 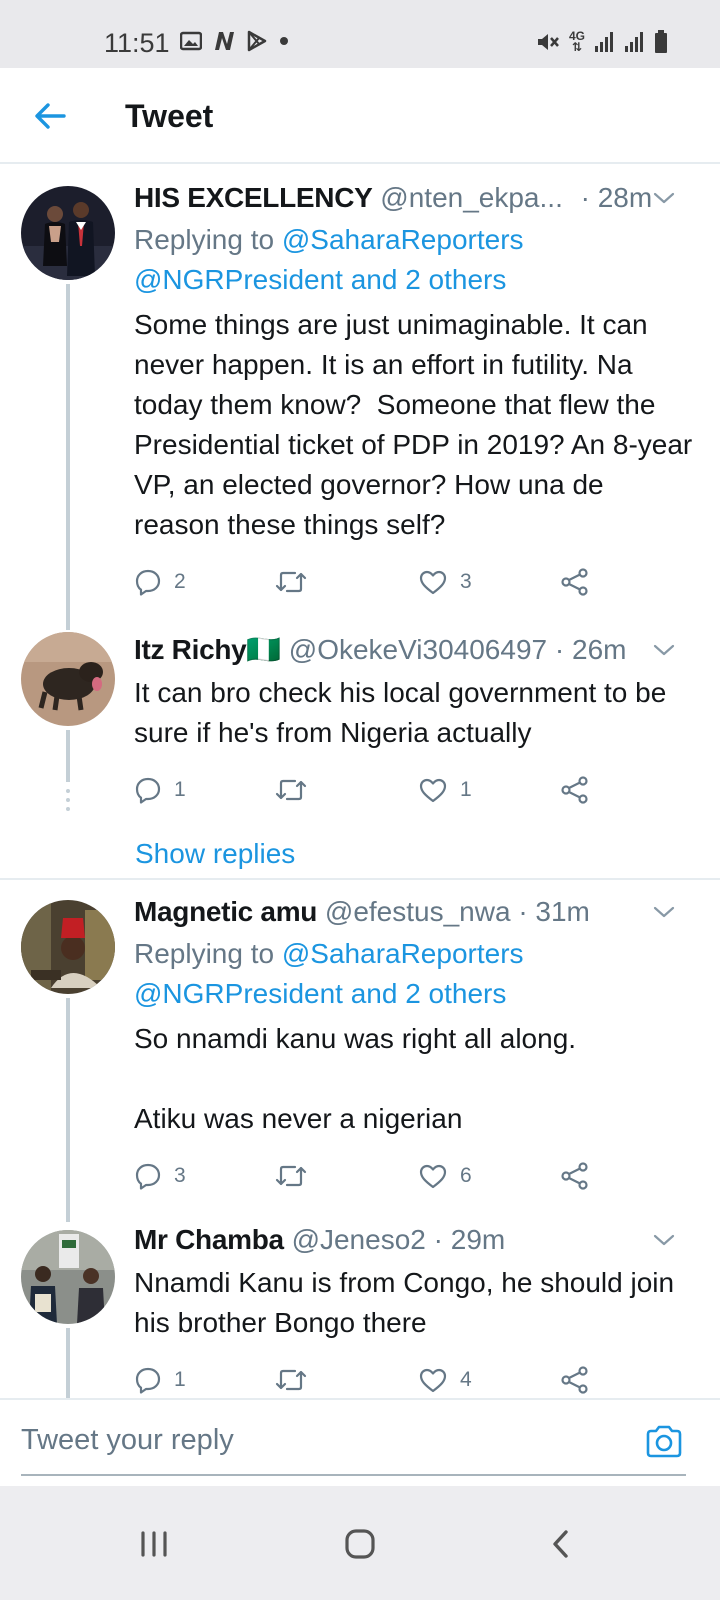 What do you see at coordinates (208, 953) in the screenshot?
I see `replying-label: Replying to` at bounding box center [208, 953].